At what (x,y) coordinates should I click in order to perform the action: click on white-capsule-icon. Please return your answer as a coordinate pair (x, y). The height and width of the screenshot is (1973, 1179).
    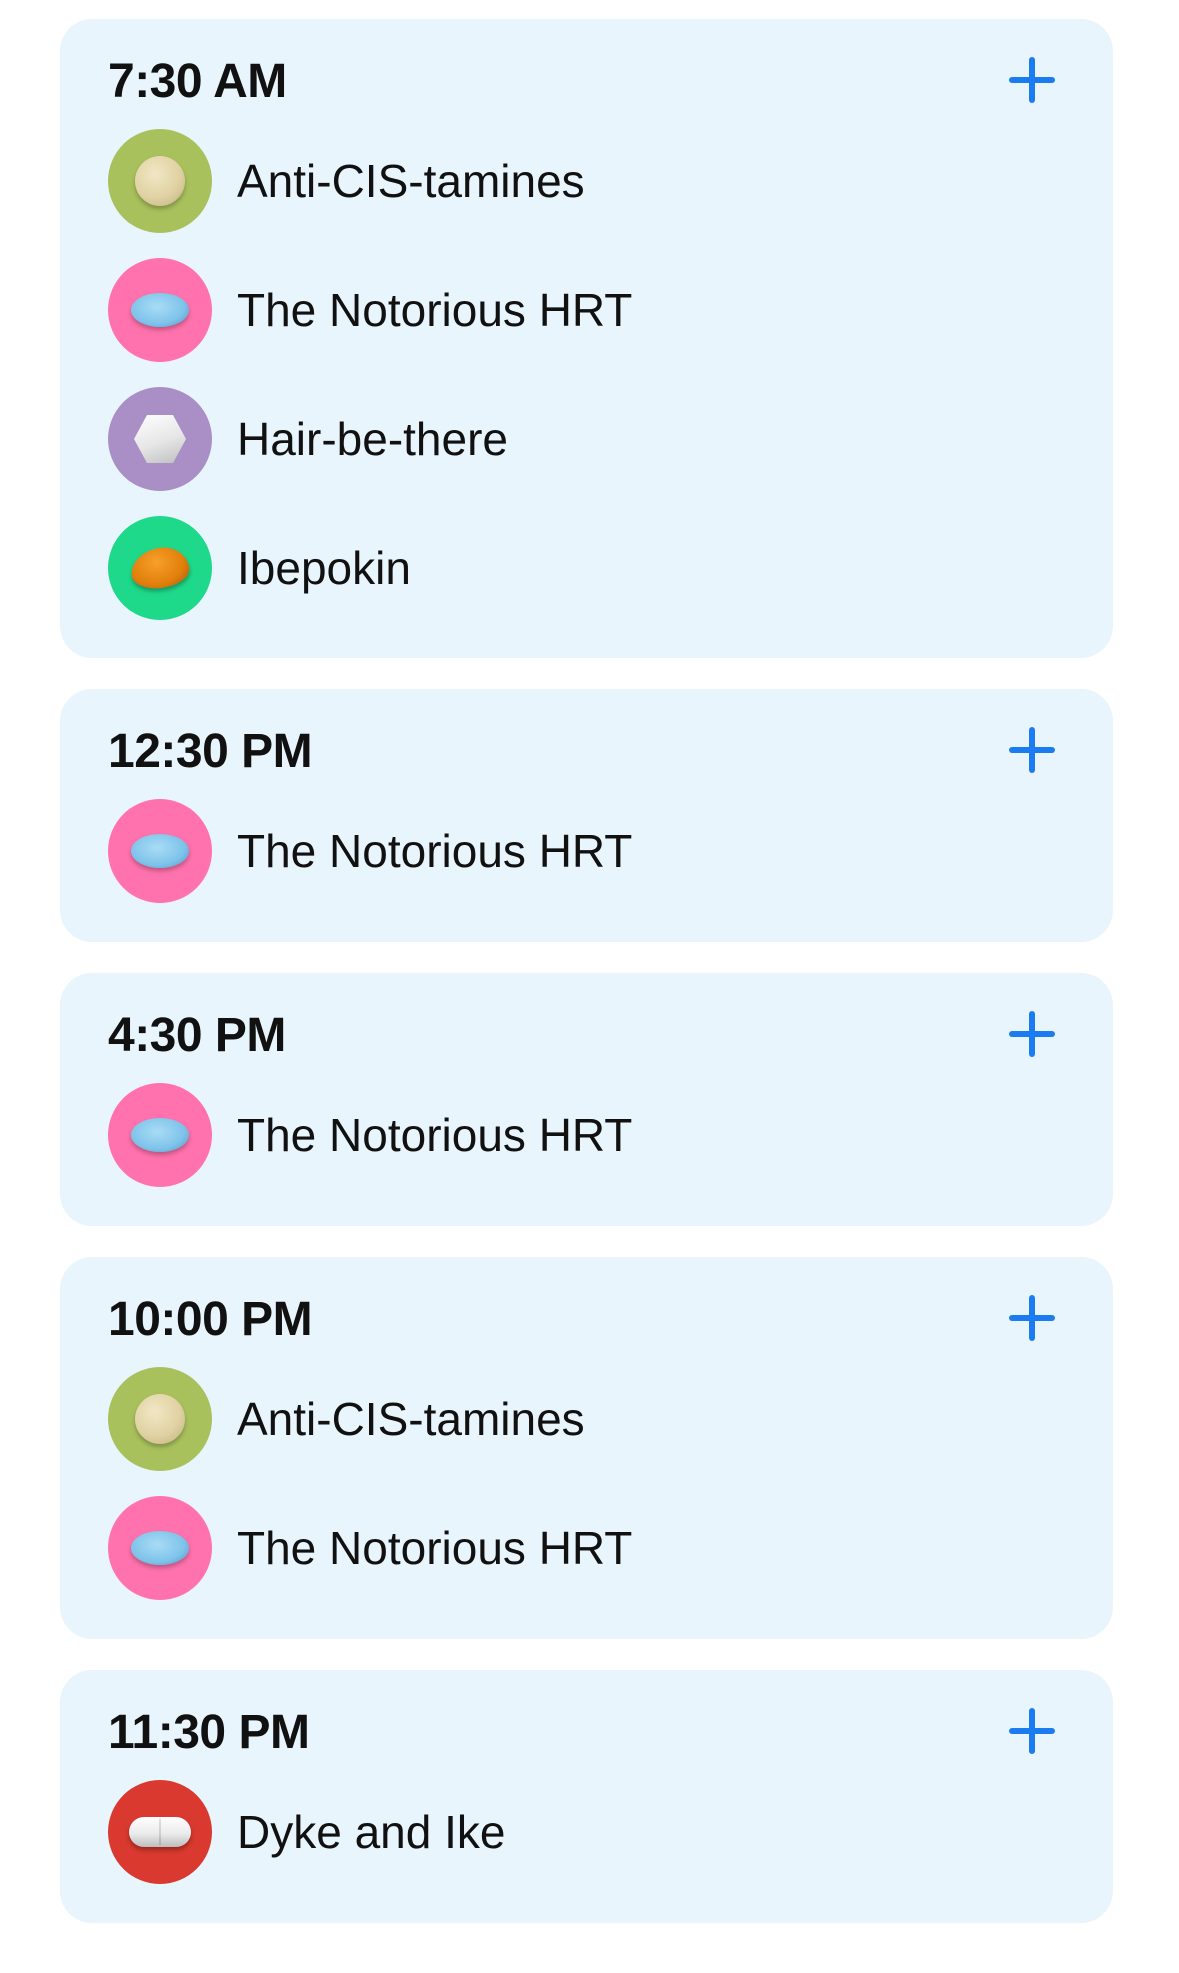
    Looking at the image, I should click on (160, 1832).